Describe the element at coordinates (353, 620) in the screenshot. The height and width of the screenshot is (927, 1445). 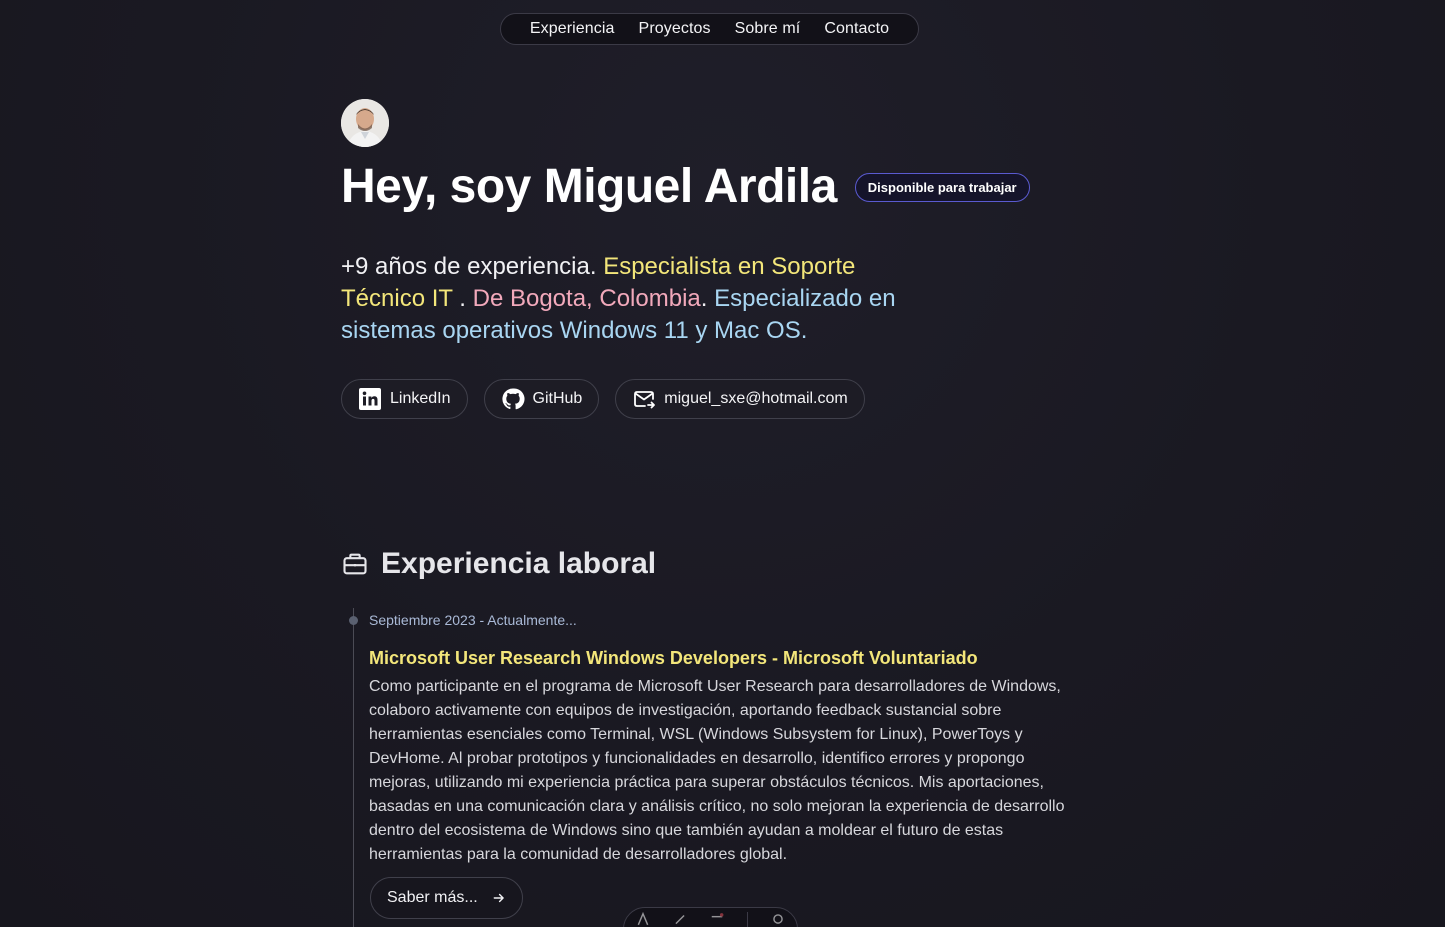
I see `timeline-dot` at that location.